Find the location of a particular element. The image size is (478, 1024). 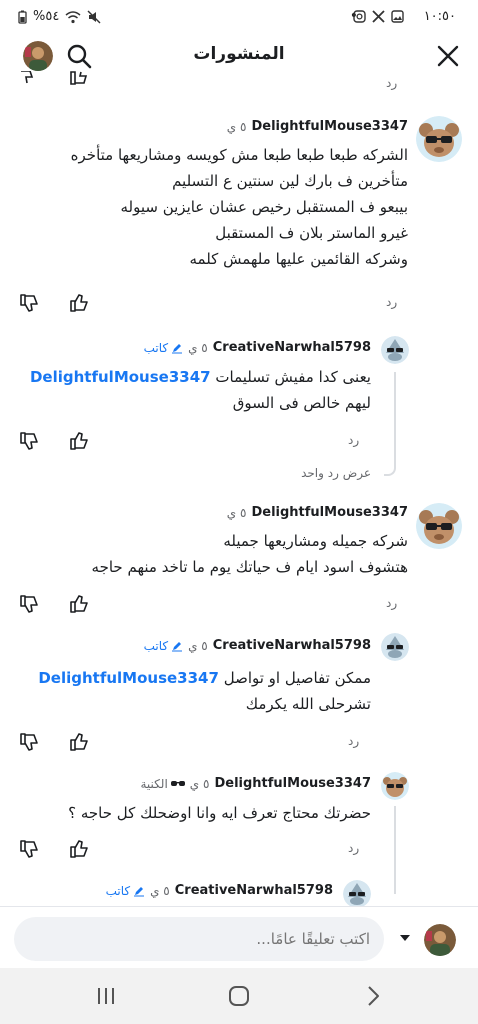

comment-line: بيبعو ف المستقبل رخيص عشان عايزين سيوله is located at coordinates (264, 207).